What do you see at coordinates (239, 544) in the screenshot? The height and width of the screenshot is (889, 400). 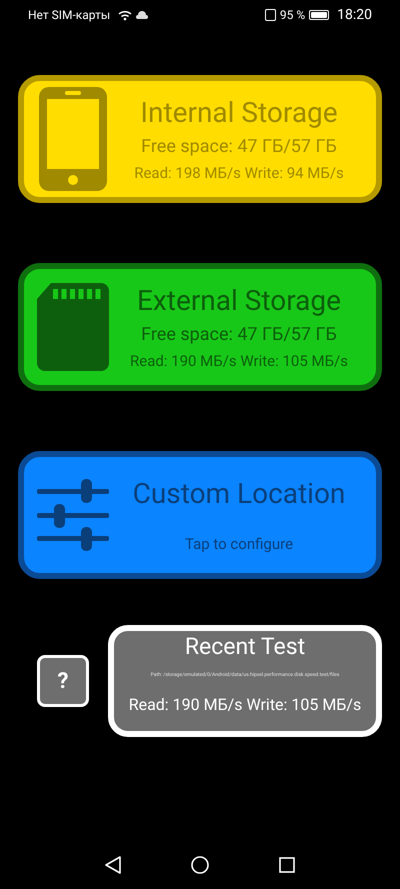 I see `card-text: Tap to configure` at bounding box center [239, 544].